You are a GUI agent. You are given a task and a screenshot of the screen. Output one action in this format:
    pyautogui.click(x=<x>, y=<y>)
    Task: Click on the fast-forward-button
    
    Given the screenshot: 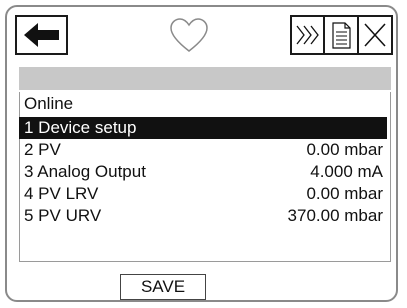 What is the action you would take?
    pyautogui.click(x=307, y=35)
    